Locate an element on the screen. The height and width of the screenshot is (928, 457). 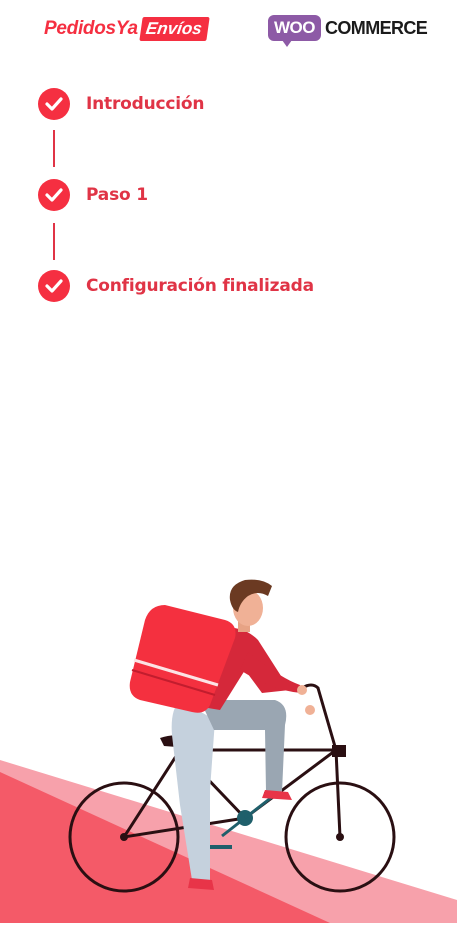
pedidosya-envios-logo: PedidosYa Envíos is located at coordinates (127, 29).